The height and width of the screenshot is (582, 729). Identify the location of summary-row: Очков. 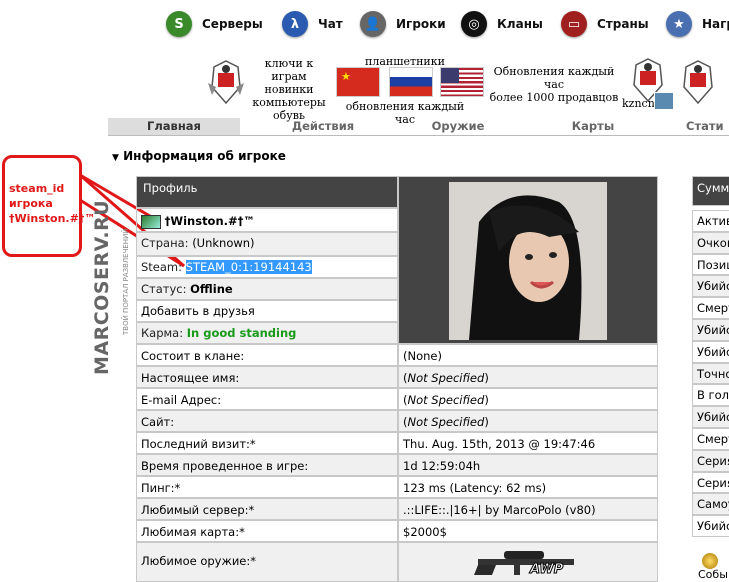
(710, 242).